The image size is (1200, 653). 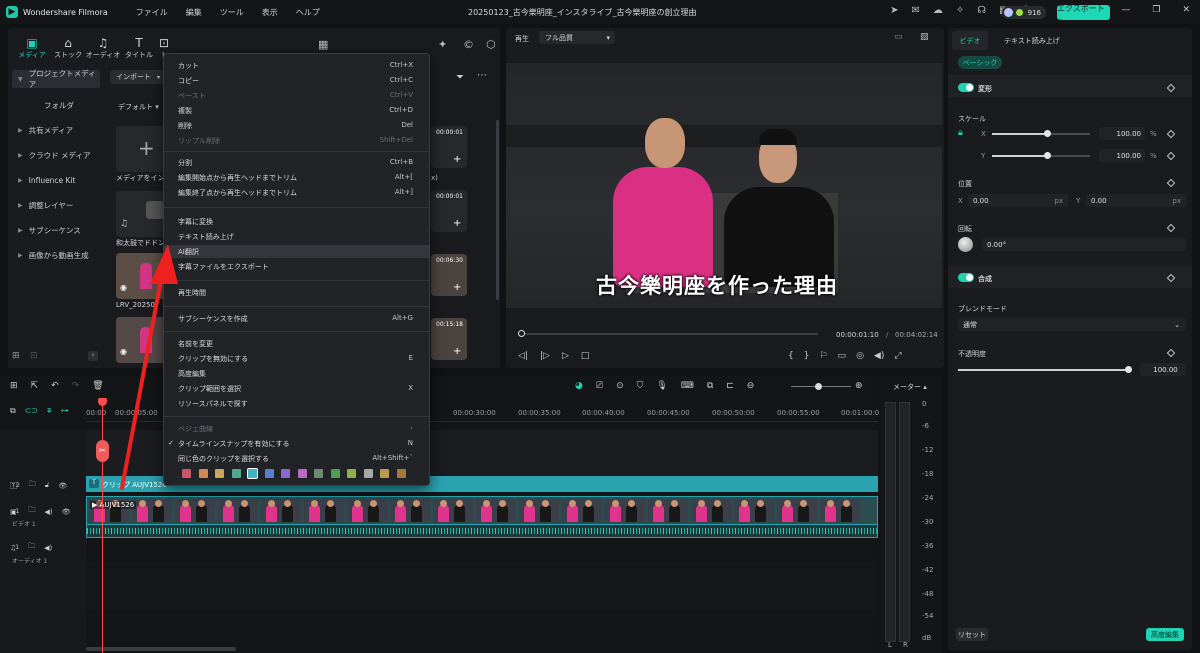 I want to click on transform-toggle, so click(x=966, y=87).